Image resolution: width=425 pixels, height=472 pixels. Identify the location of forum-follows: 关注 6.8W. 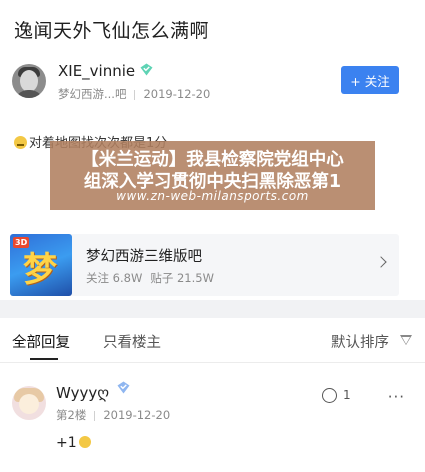
(114, 278).